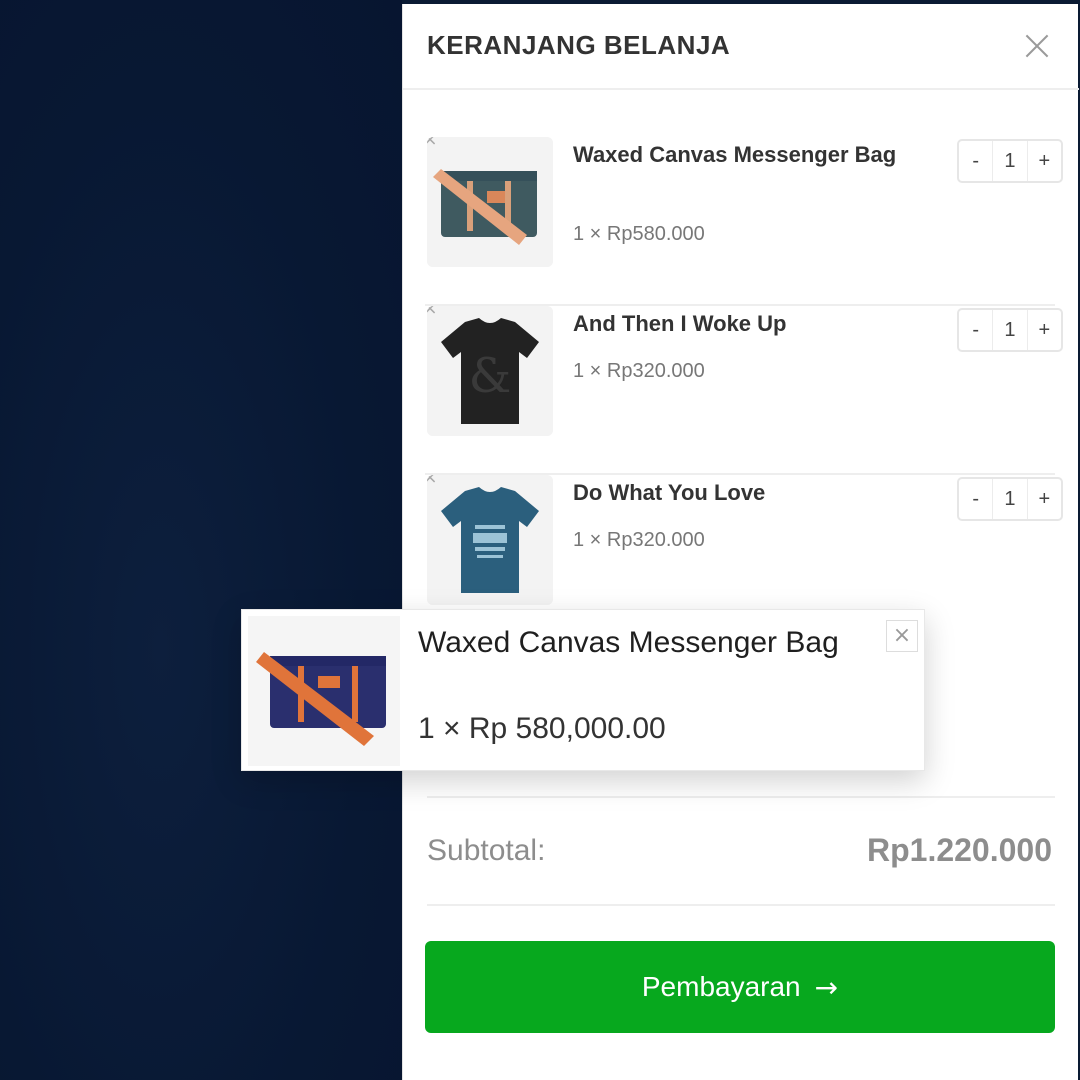  Describe the element at coordinates (669, 492) in the screenshot. I see `item-name: Do What You Love` at that location.